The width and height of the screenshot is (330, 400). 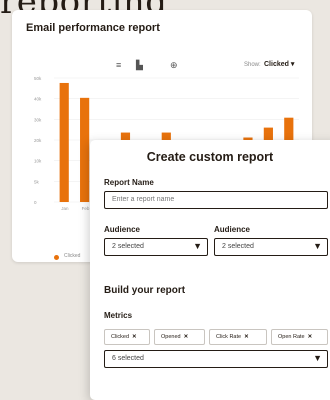 I want to click on y-tick-label: 0, so click(x=35, y=202).